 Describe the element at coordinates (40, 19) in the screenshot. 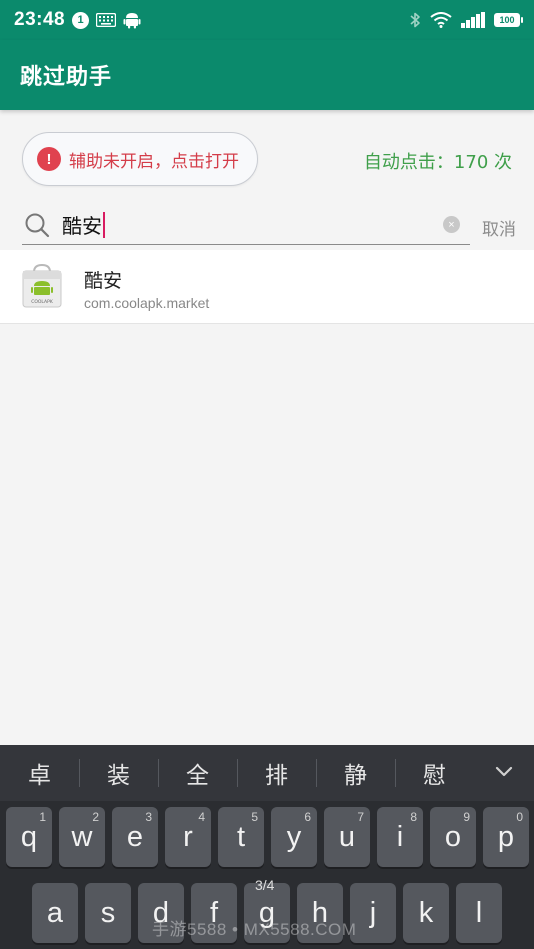

I see `status-time: 23:48` at that location.